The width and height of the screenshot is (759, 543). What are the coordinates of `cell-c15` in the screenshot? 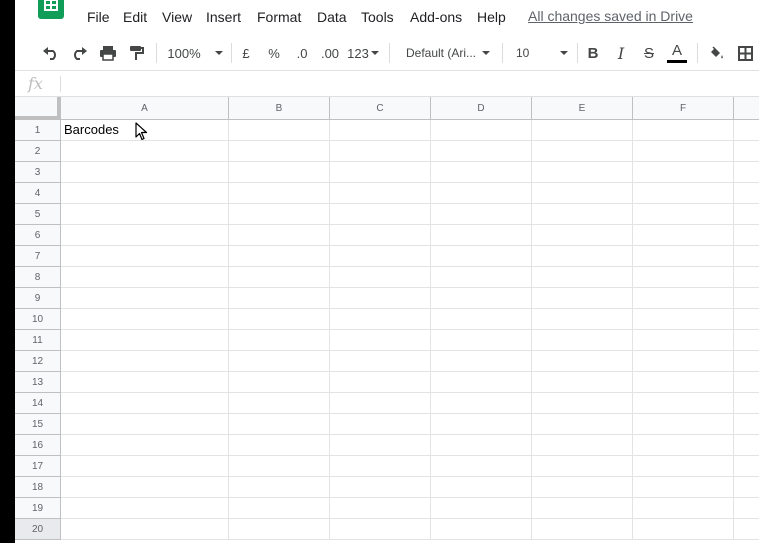 It's located at (380, 424).